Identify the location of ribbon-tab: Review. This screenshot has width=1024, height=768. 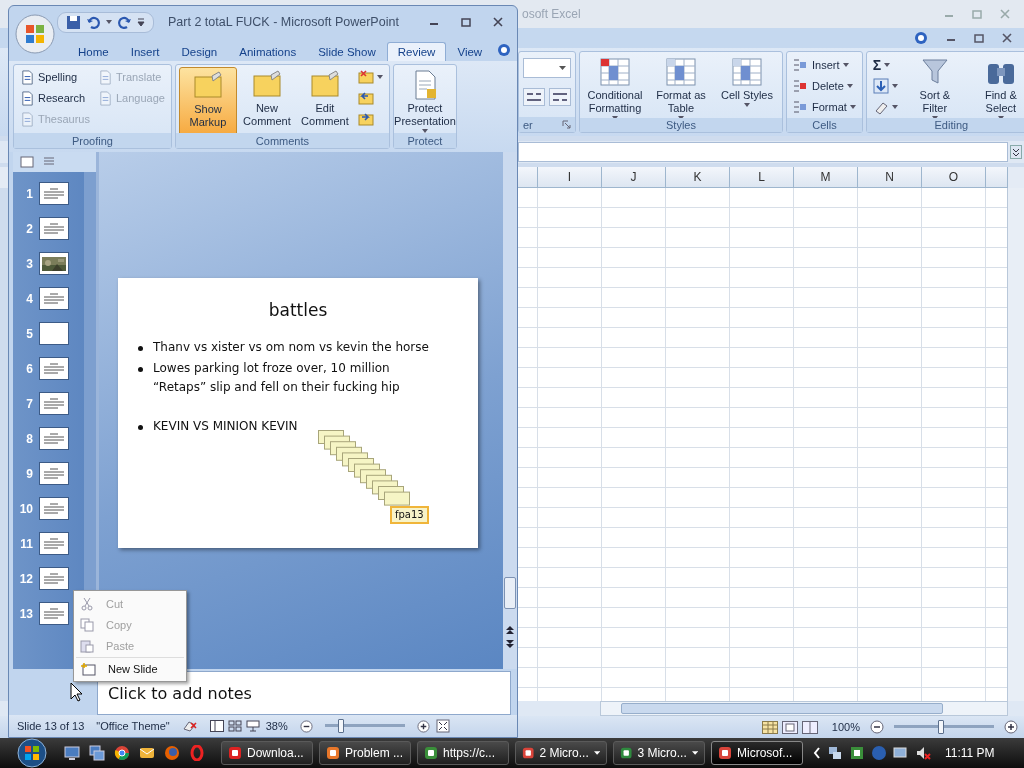
(416, 51).